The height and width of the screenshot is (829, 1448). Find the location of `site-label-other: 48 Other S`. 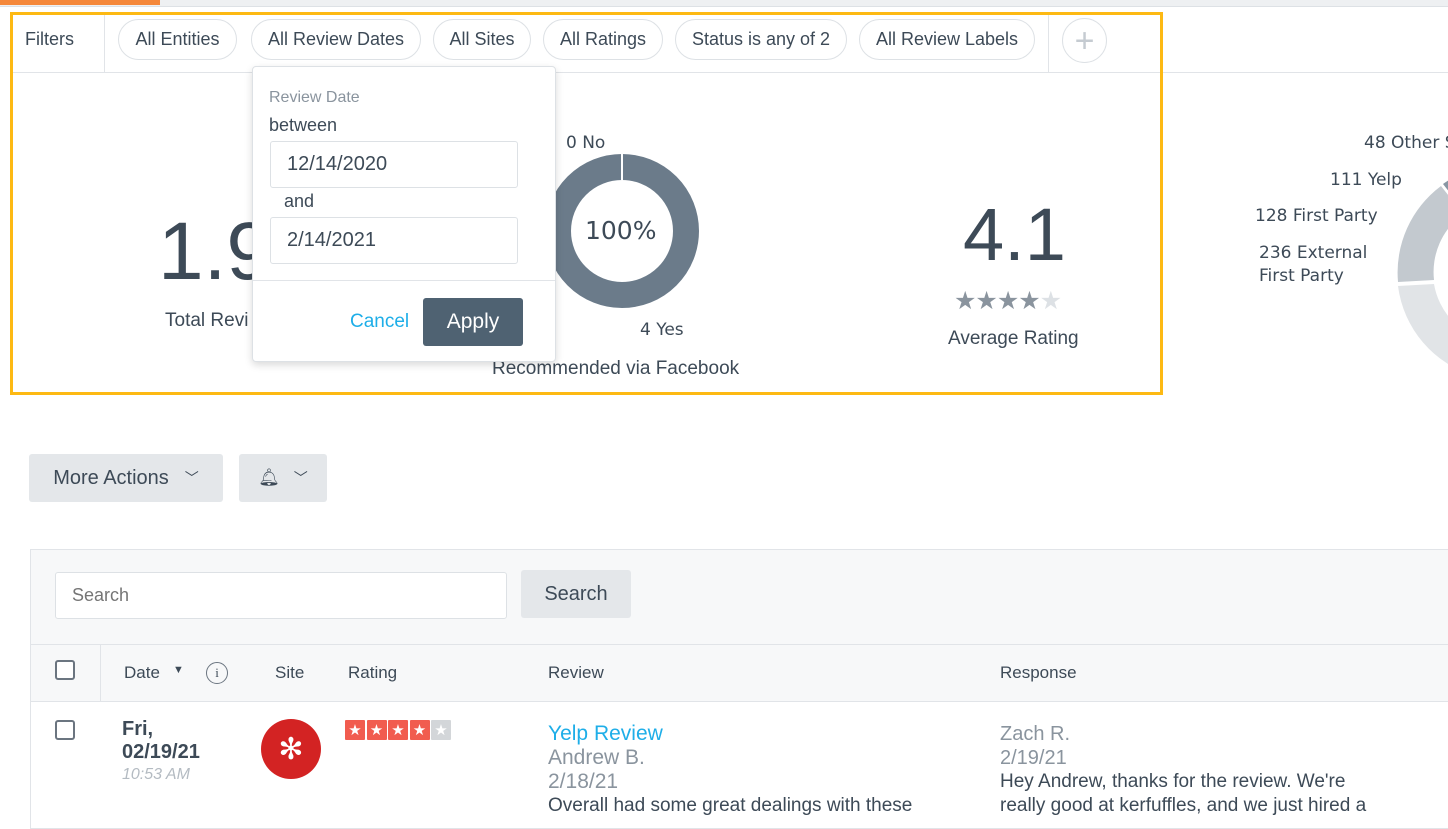

site-label-other: 48 Other S is located at coordinates (1406, 143).